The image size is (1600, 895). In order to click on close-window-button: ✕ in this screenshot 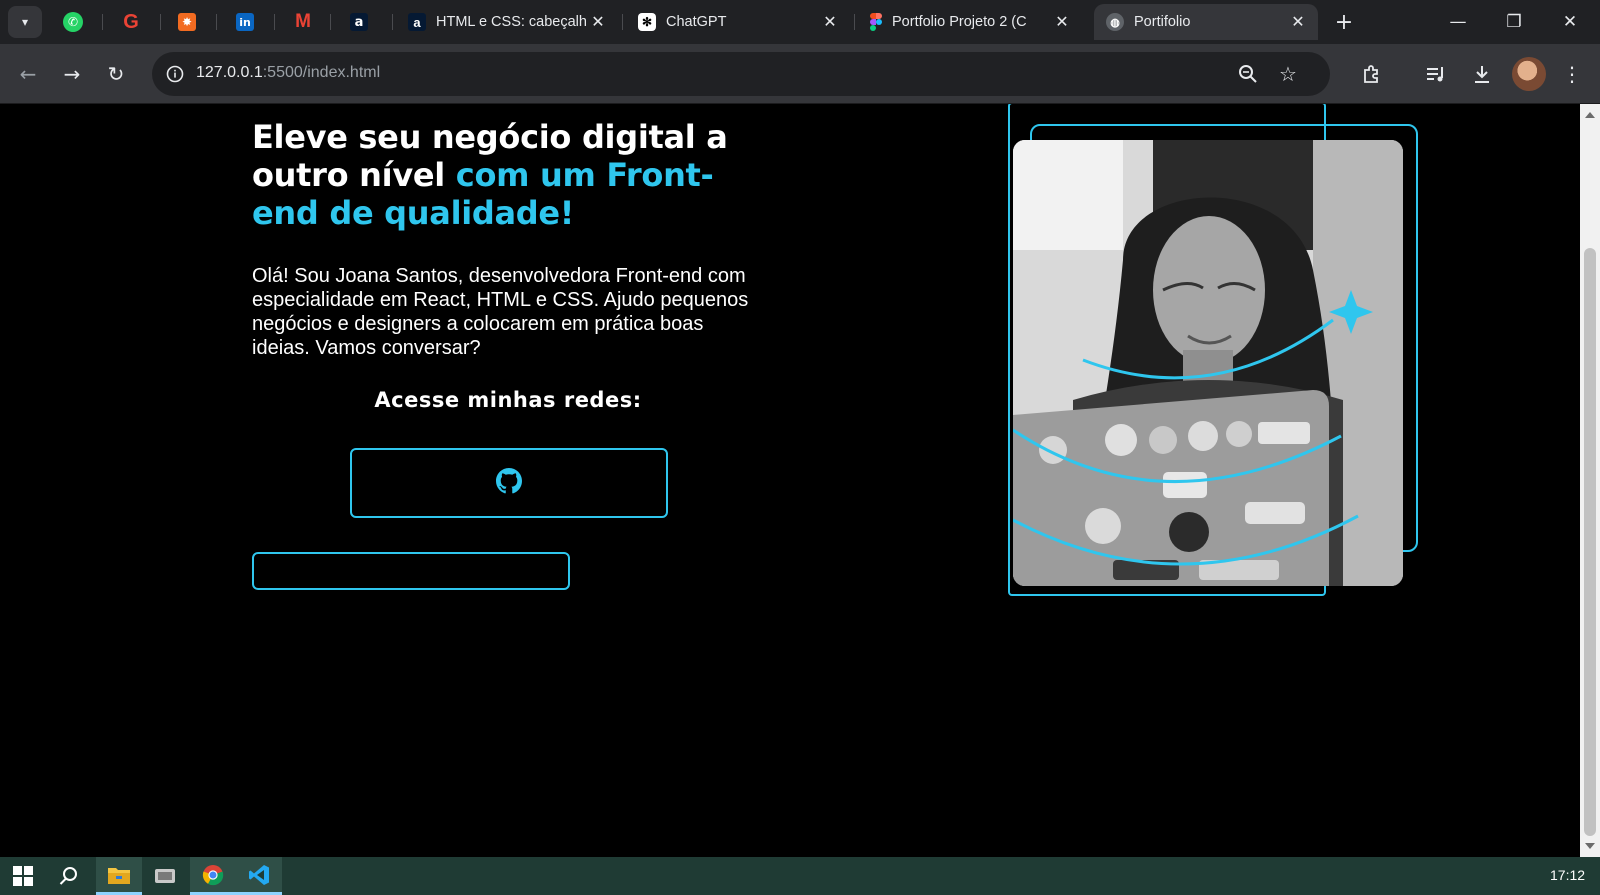, I will do `click(1570, 22)`.